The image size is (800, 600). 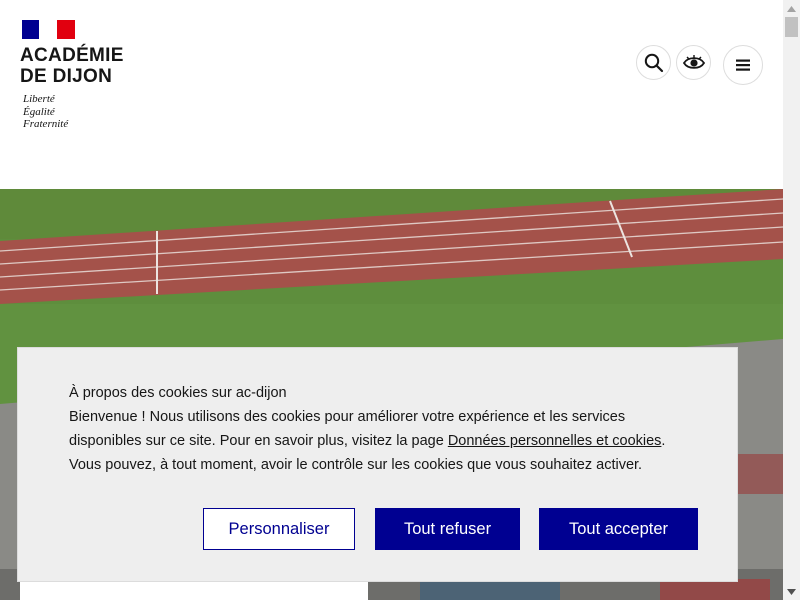 I want to click on accept-all-cookies-button: Tout accepter, so click(x=618, y=529).